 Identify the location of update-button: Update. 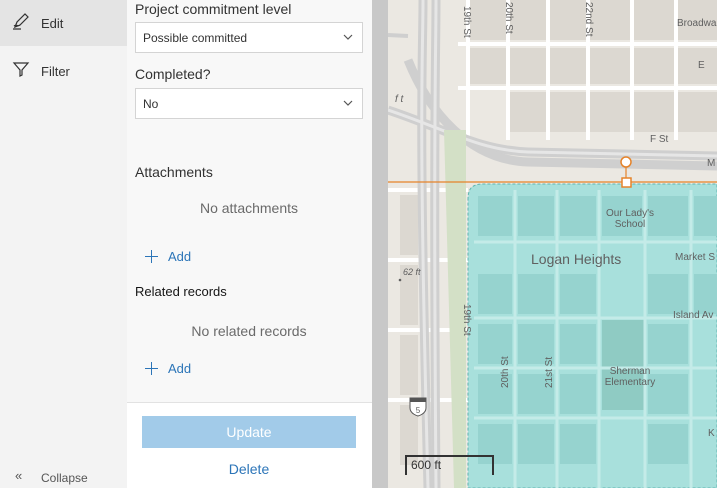
(249, 432).